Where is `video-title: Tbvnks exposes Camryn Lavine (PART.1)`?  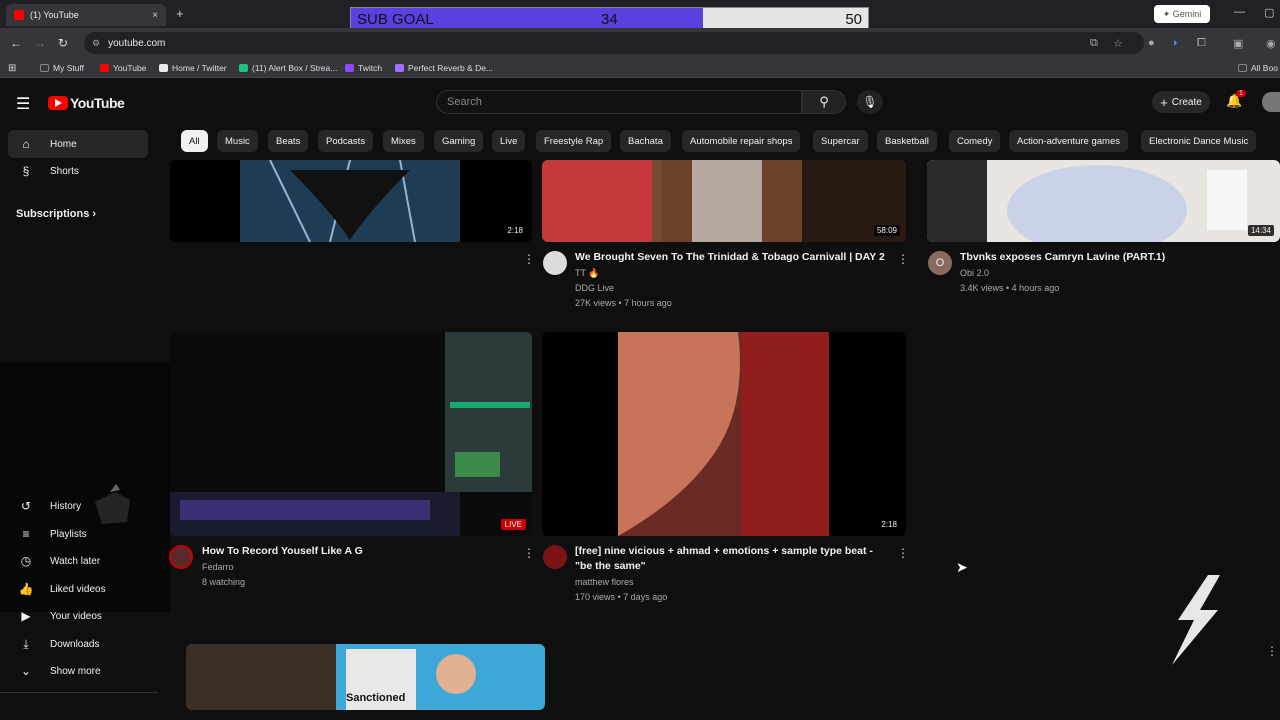
video-title: Tbvnks exposes Camryn Lavine (PART.1) is located at coordinates (1110, 257).